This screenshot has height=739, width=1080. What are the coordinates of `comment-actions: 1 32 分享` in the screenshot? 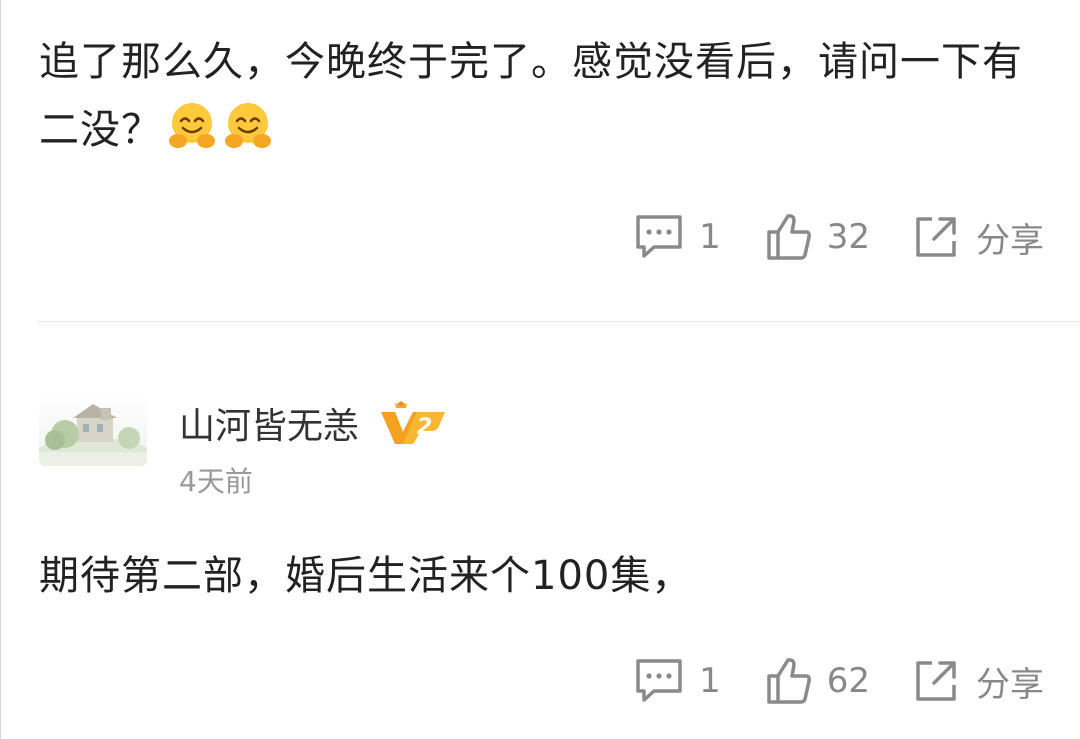 It's located at (838, 237).